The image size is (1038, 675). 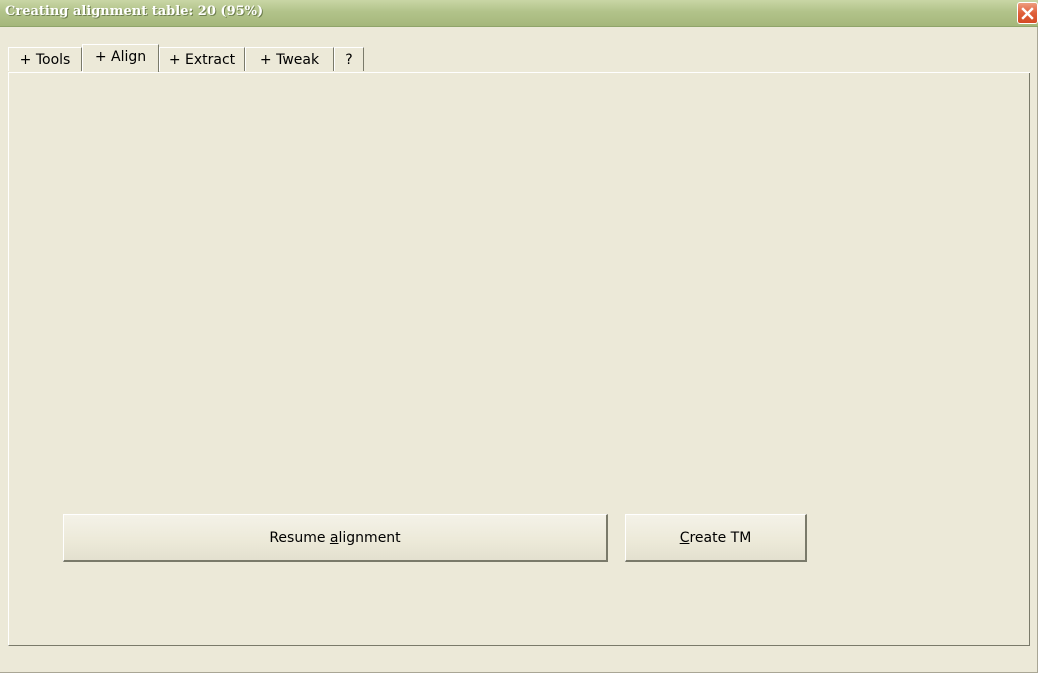 What do you see at coordinates (369, 537) in the screenshot?
I see `resume-alignment-suffix: lignment` at bounding box center [369, 537].